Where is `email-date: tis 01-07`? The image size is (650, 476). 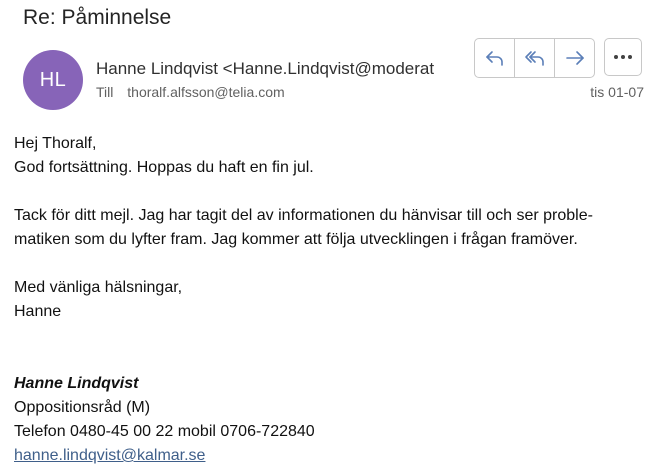
email-date: tis 01-07 is located at coordinates (617, 92).